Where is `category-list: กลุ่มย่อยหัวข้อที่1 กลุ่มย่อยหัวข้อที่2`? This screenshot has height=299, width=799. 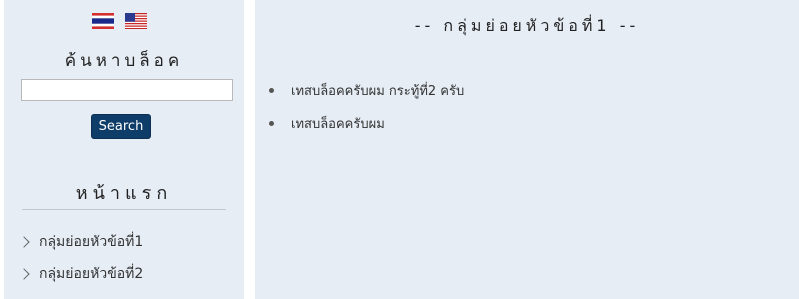
category-list: กลุ่มย่อยหัวข้อที่1 กลุ่มย่อยหัวข้อที่2 is located at coordinates (80, 258).